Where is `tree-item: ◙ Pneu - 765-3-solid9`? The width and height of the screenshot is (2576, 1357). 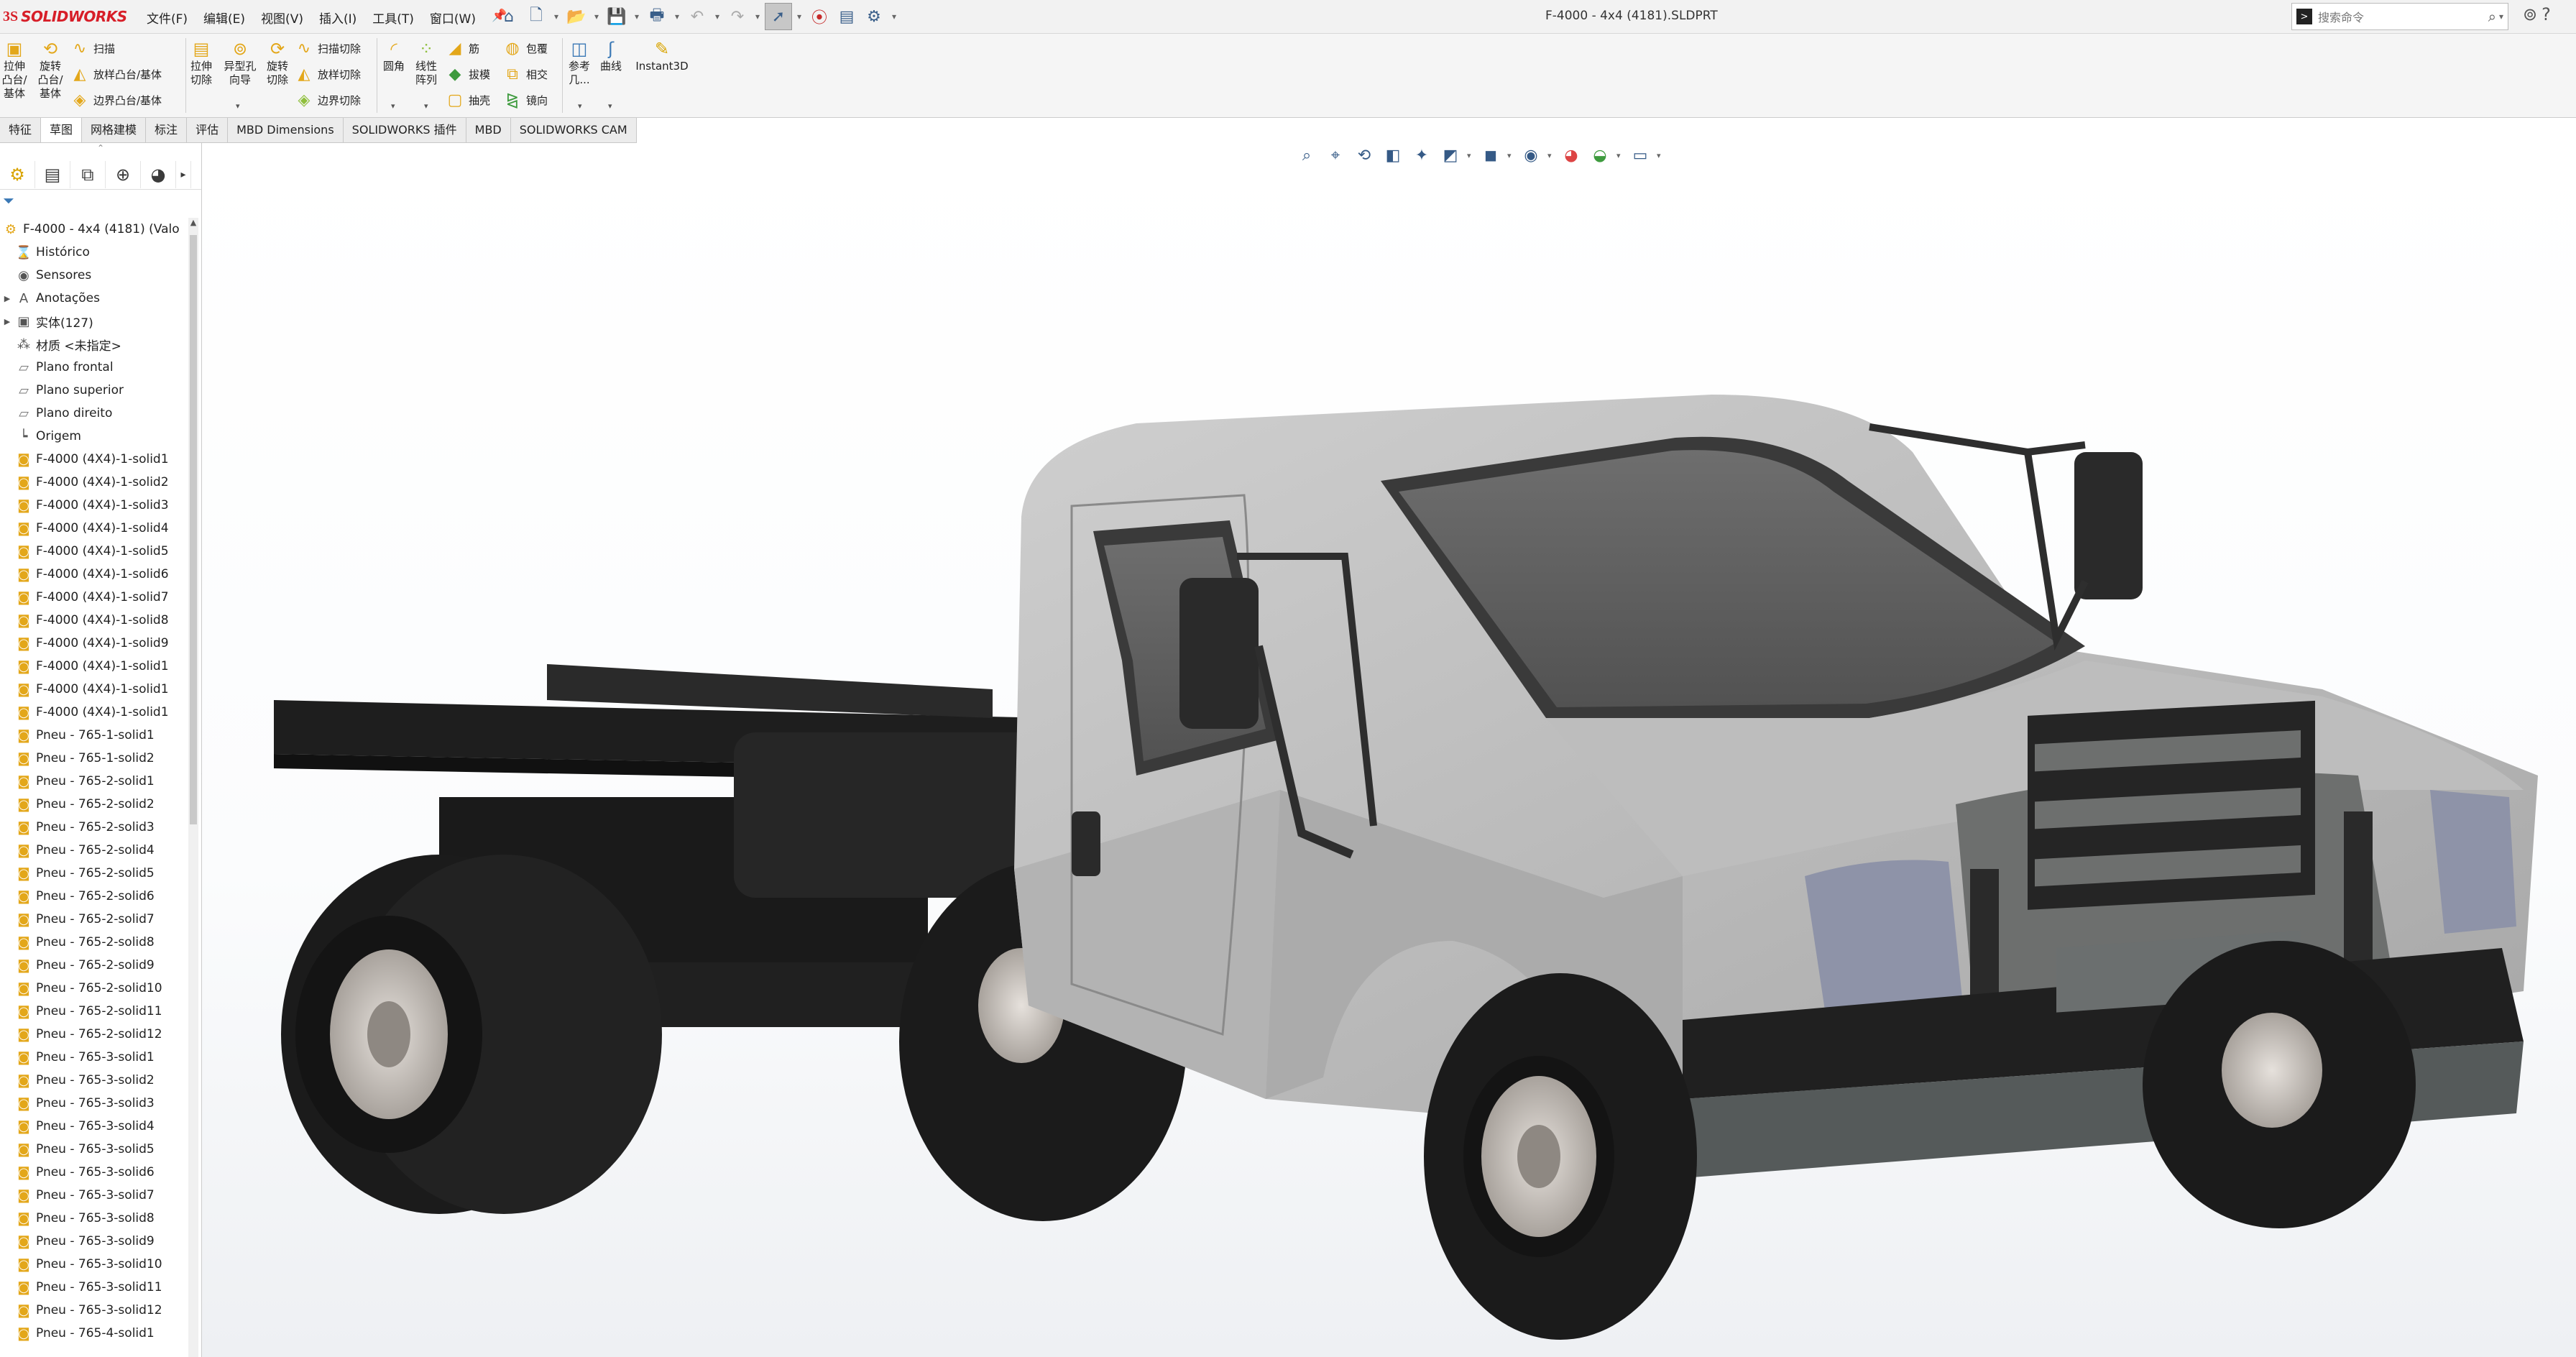
tree-item: ◙ Pneu - 765-3-solid9 is located at coordinates (94, 1241).